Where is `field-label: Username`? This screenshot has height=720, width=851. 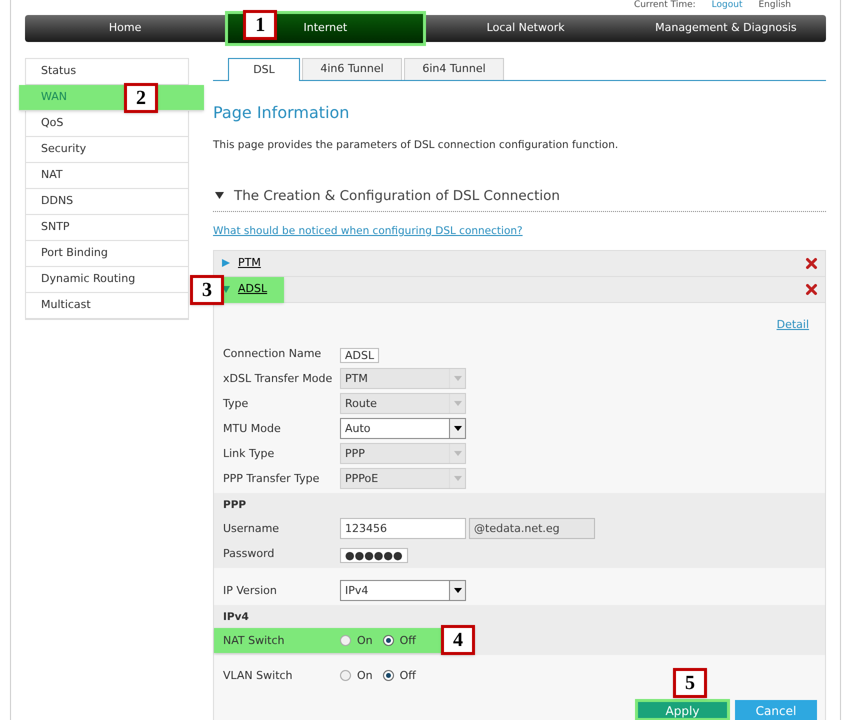
field-label: Username is located at coordinates (251, 528).